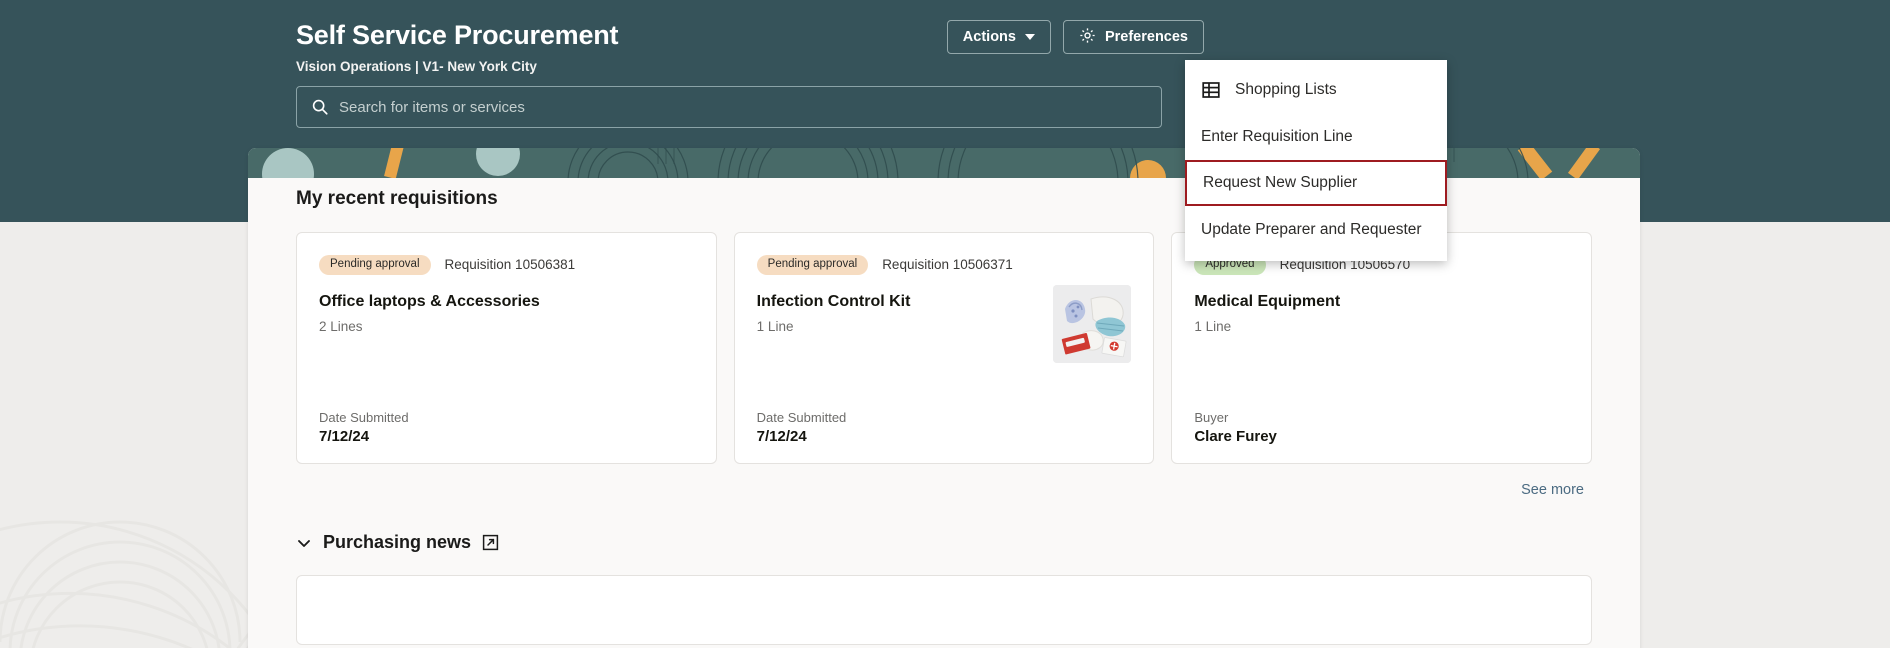 Image resolution: width=1890 pixels, height=648 pixels. I want to click on header-actions-group: Actions Preferences, so click(1075, 37).